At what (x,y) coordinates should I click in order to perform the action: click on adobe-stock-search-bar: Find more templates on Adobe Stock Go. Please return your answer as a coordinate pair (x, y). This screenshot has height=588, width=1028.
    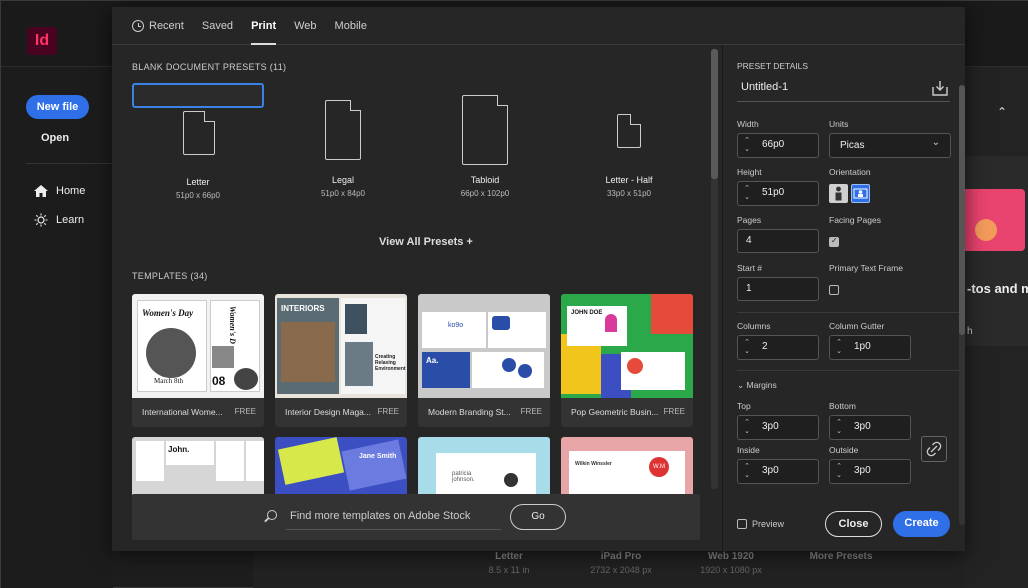
    Looking at the image, I should click on (416, 517).